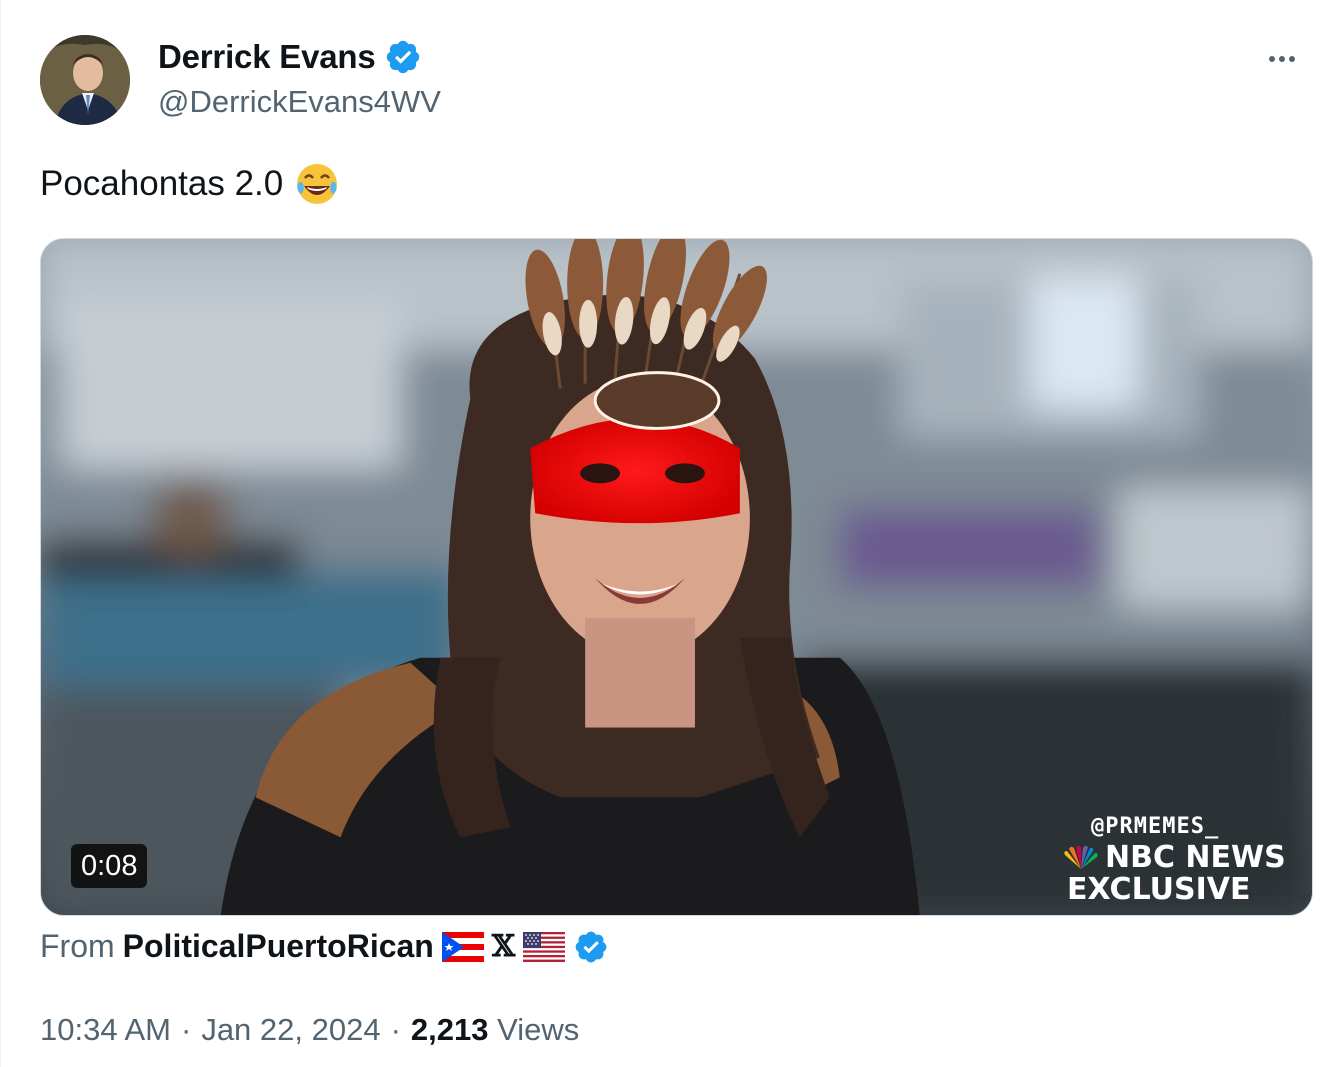 This screenshot has height=1067, width=1332. I want to click on avatar-image, so click(85, 80).